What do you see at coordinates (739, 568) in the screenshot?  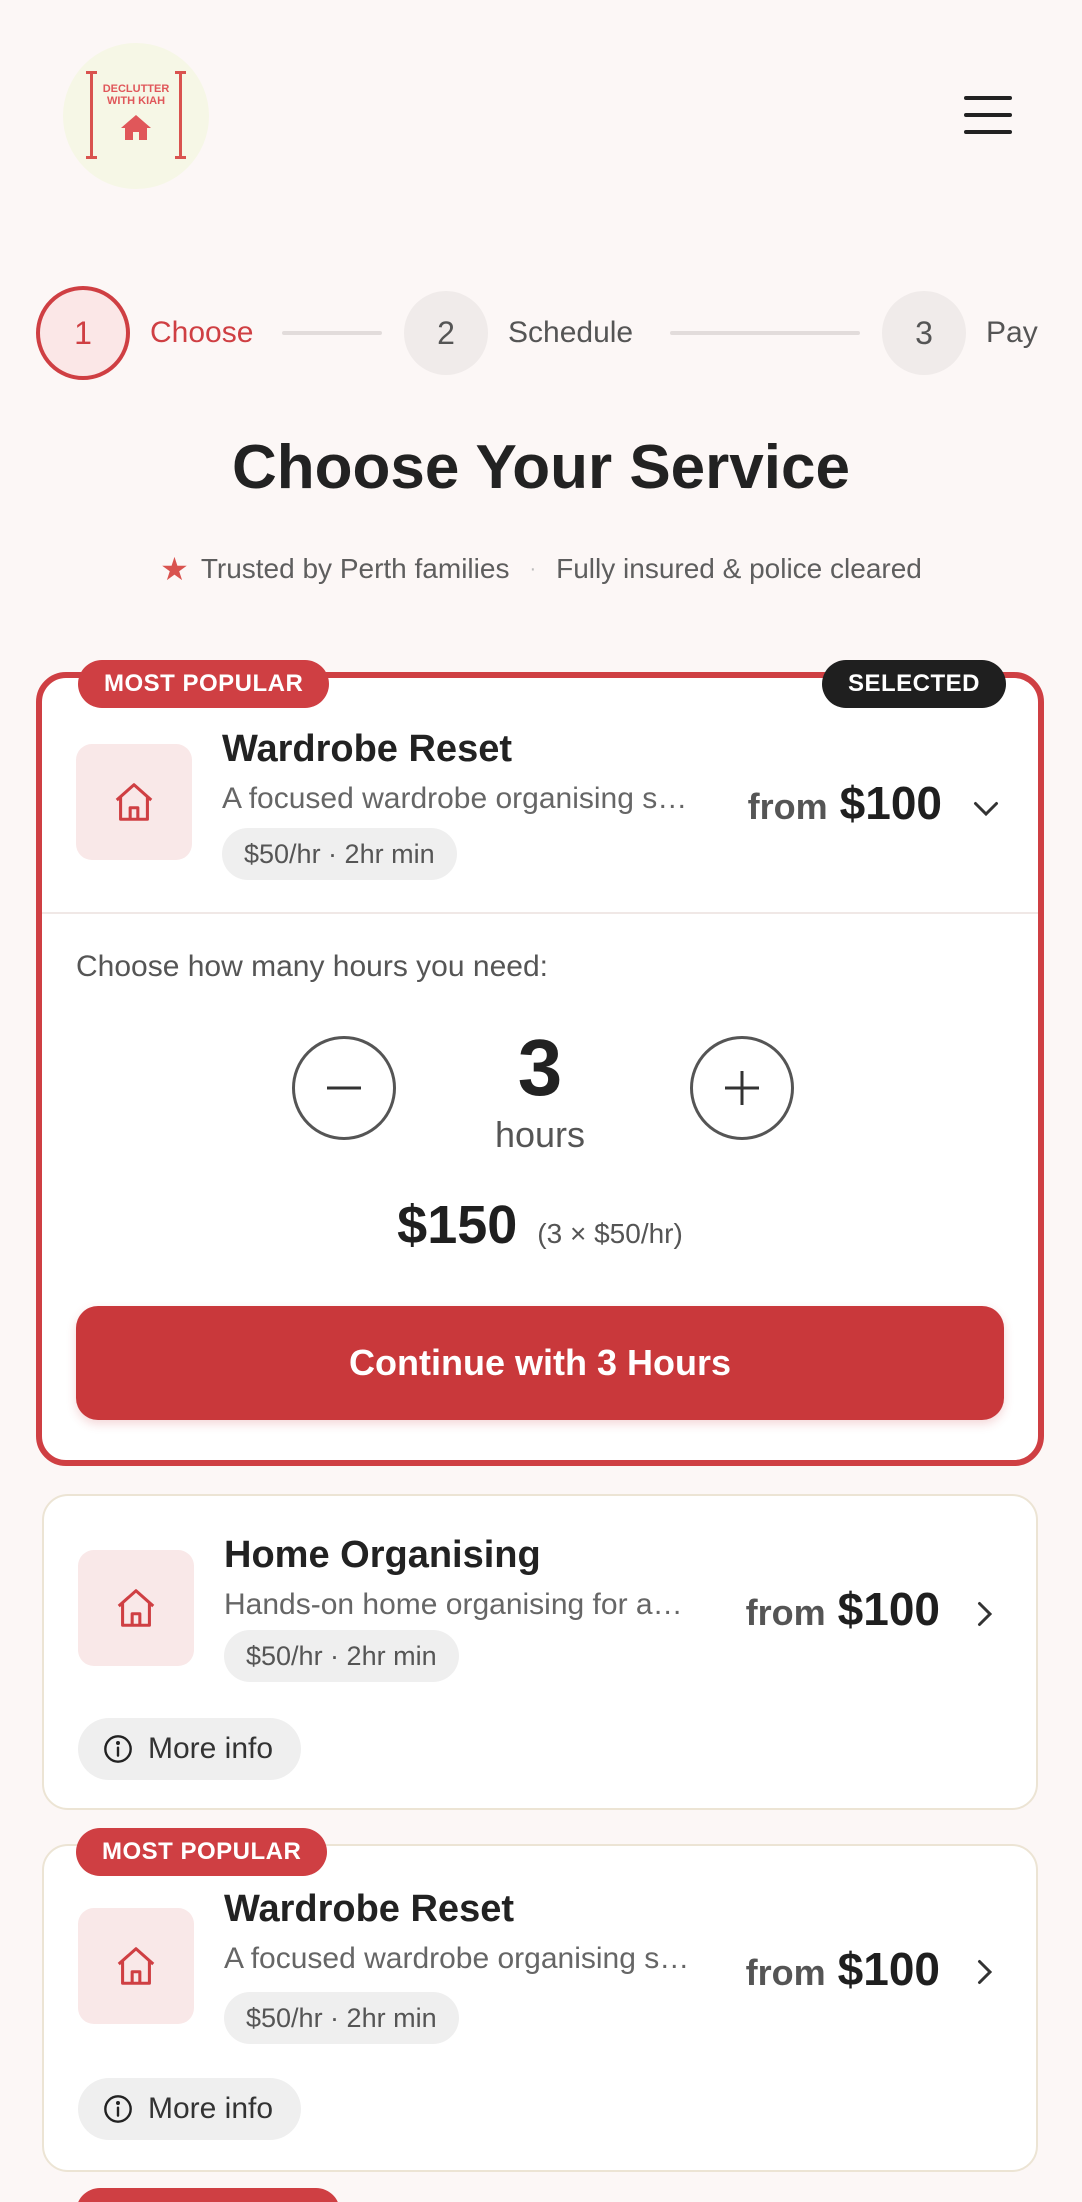 I see `trust-item: Fully insured & police cleared` at bounding box center [739, 568].